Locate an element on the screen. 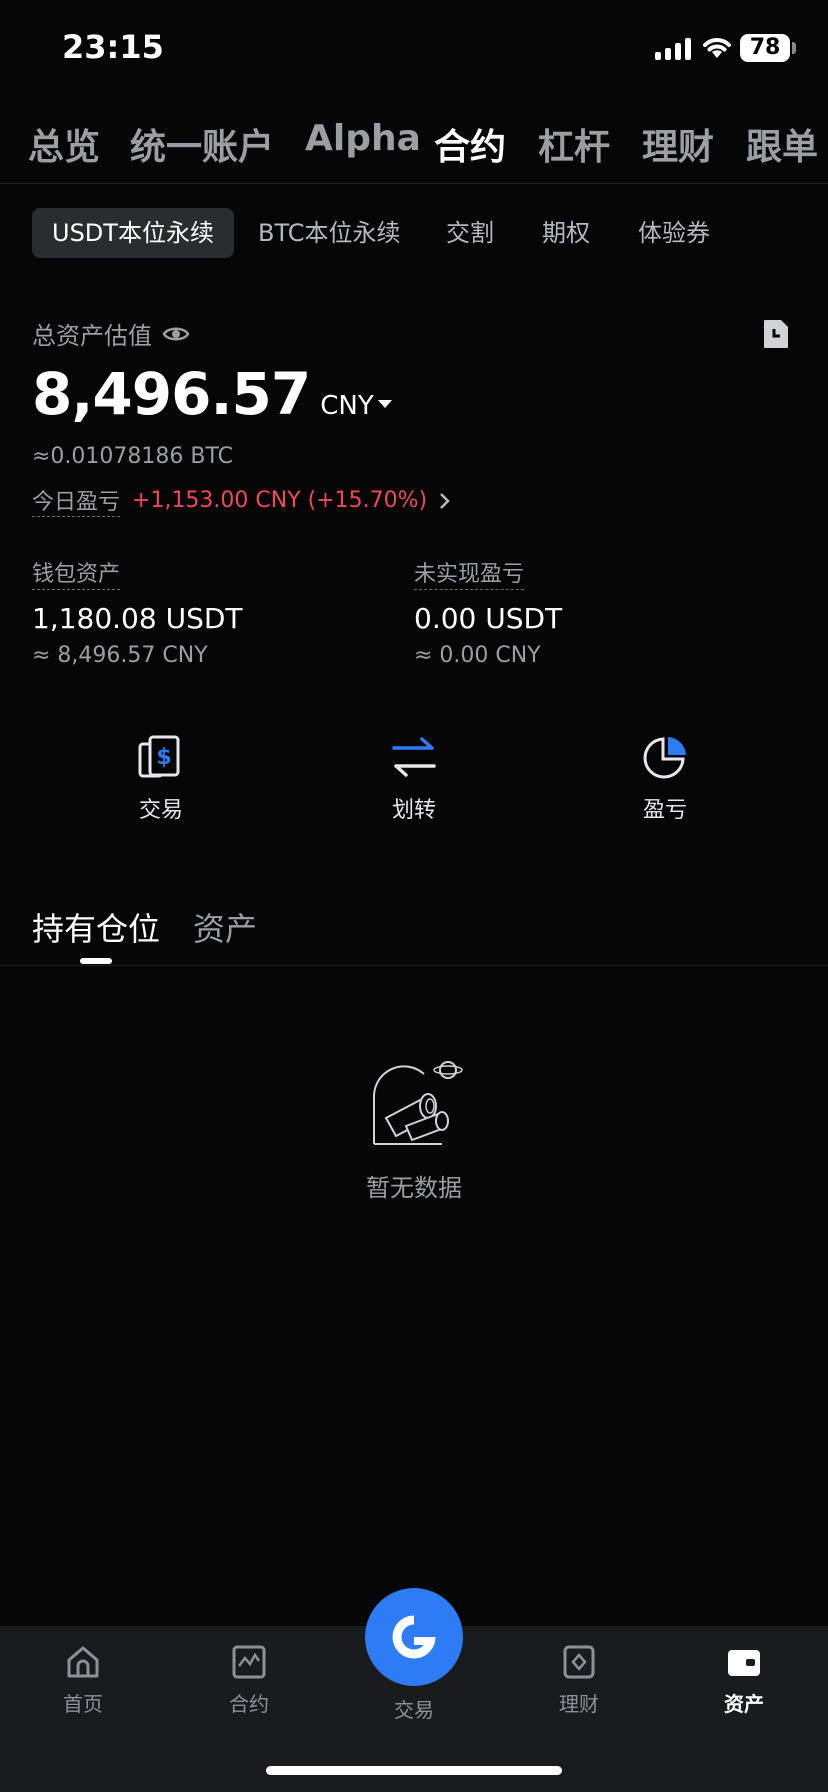  chart-box-icon is located at coordinates (249, 1662).